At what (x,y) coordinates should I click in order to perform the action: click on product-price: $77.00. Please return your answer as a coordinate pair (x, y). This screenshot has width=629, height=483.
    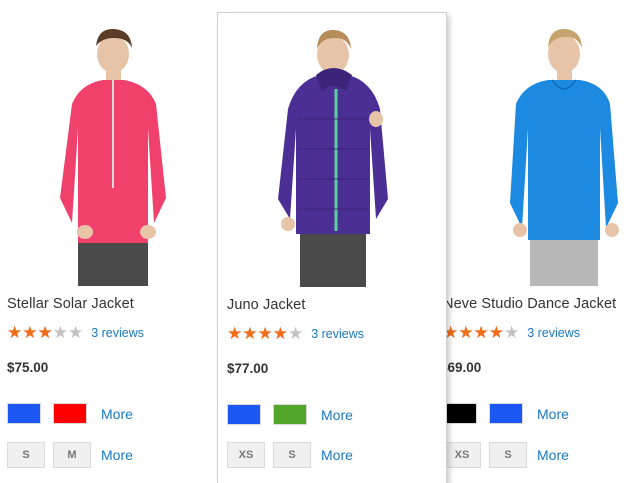
    Looking at the image, I should click on (248, 368).